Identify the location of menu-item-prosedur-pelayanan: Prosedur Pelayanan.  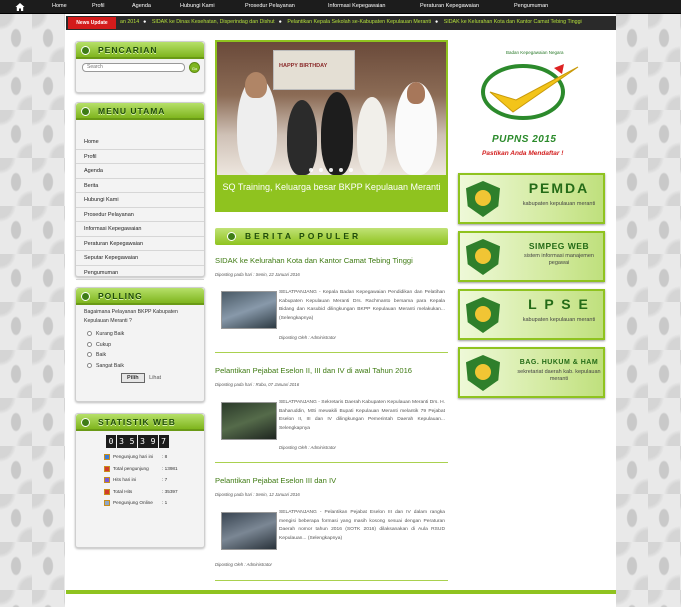
(140, 215).